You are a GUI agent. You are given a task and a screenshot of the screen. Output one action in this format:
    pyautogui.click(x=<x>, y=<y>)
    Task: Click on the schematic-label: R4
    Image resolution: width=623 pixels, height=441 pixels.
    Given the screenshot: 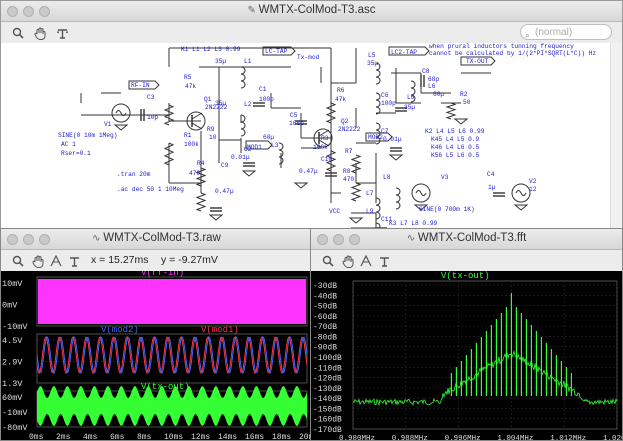 What is the action you would take?
    pyautogui.click(x=201, y=163)
    